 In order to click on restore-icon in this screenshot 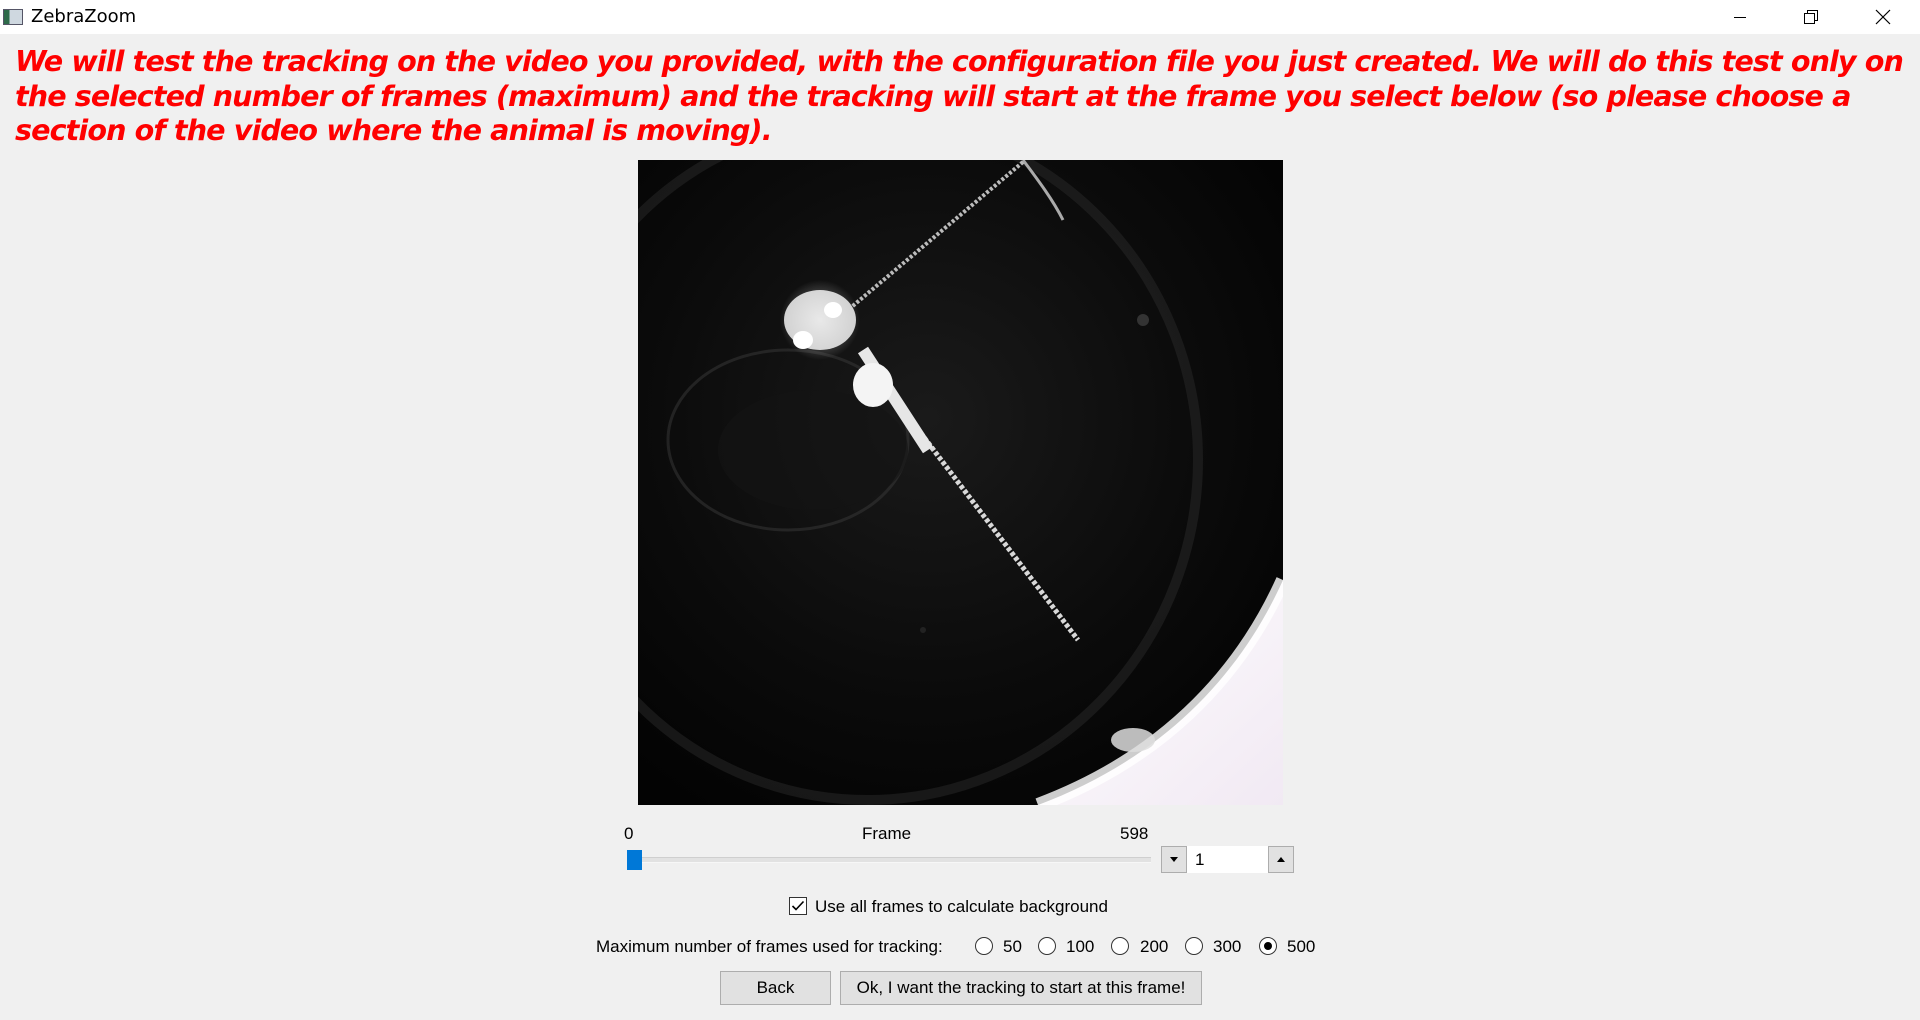, I will do `click(1811, 17)`.